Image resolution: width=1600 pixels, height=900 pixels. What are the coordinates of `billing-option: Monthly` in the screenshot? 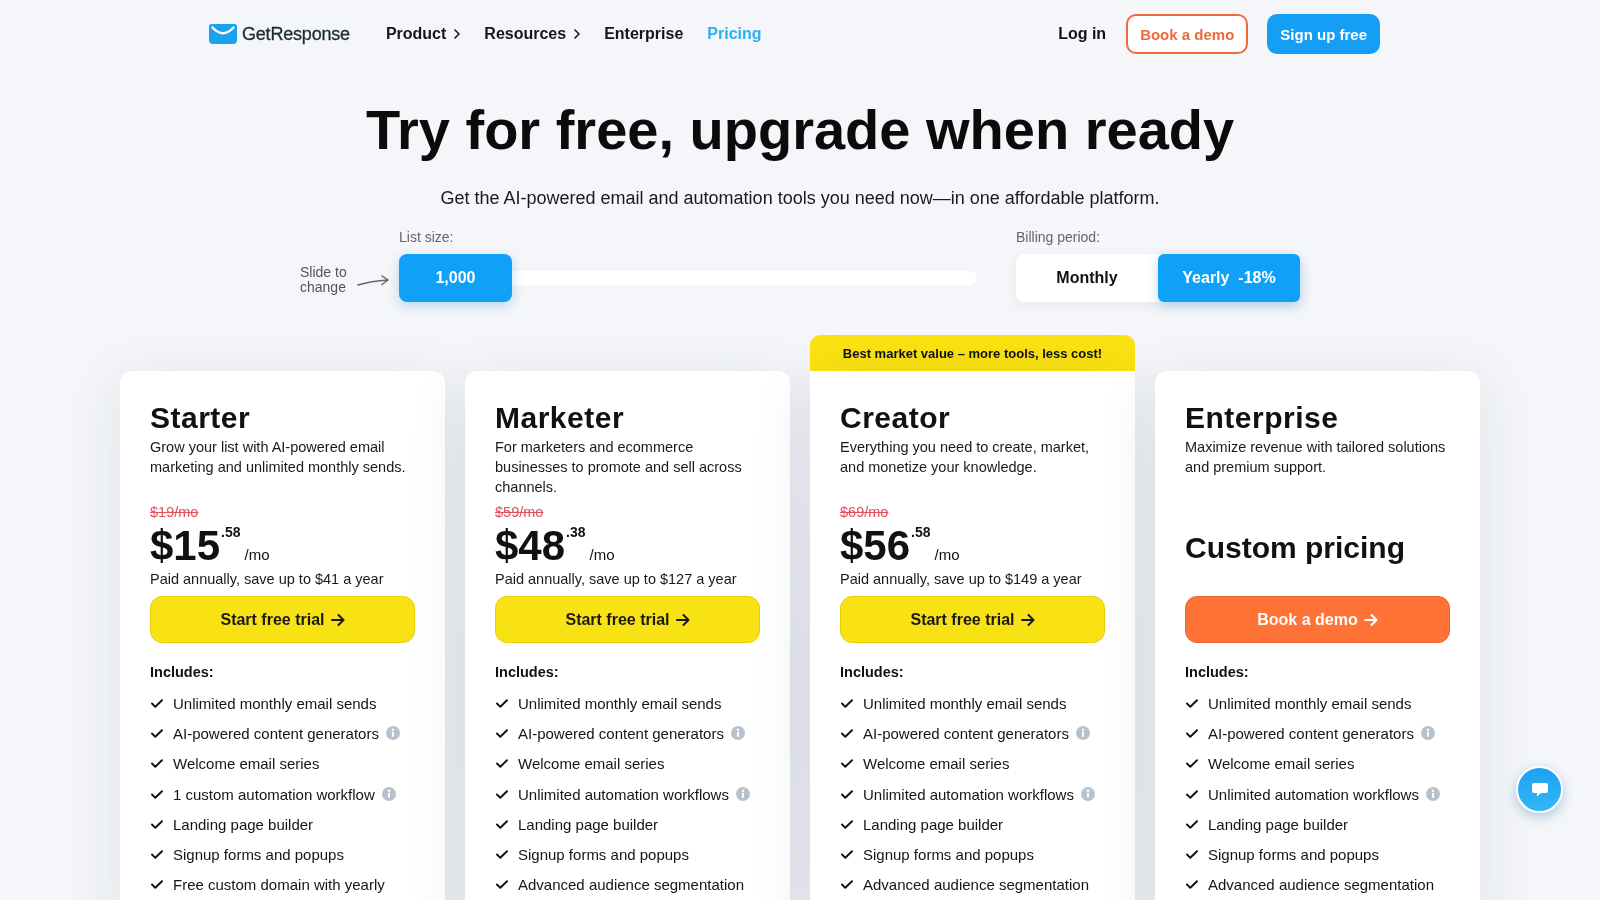 It's located at (1087, 278).